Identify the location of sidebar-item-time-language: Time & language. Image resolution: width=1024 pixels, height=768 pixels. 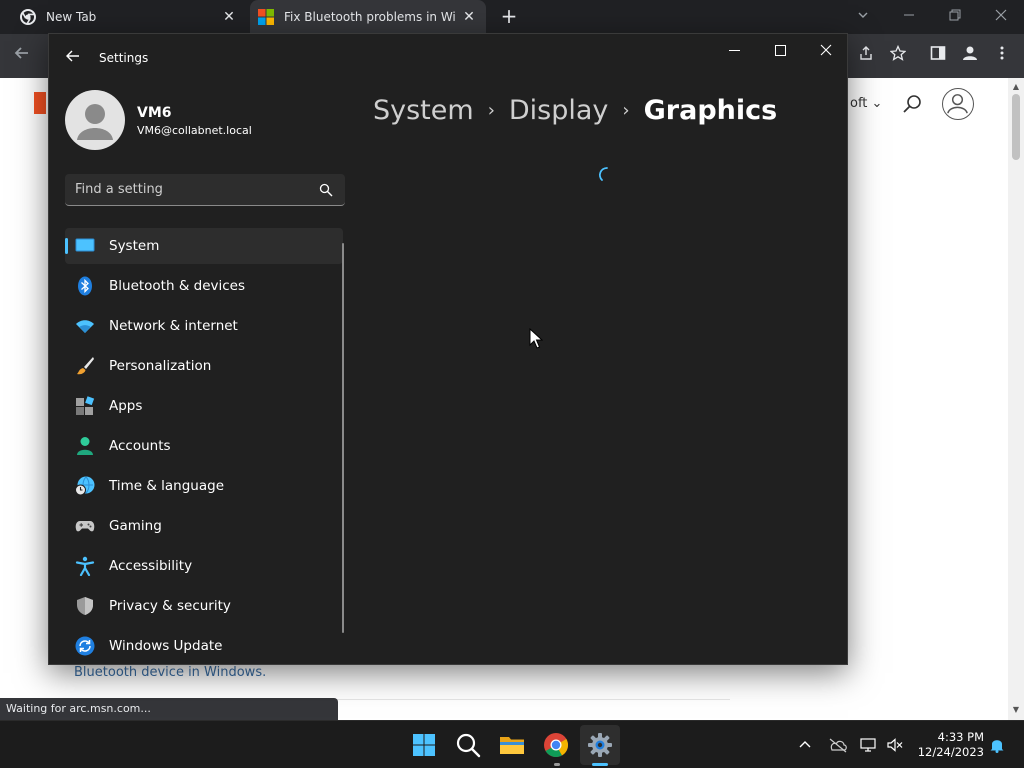
(204, 486).